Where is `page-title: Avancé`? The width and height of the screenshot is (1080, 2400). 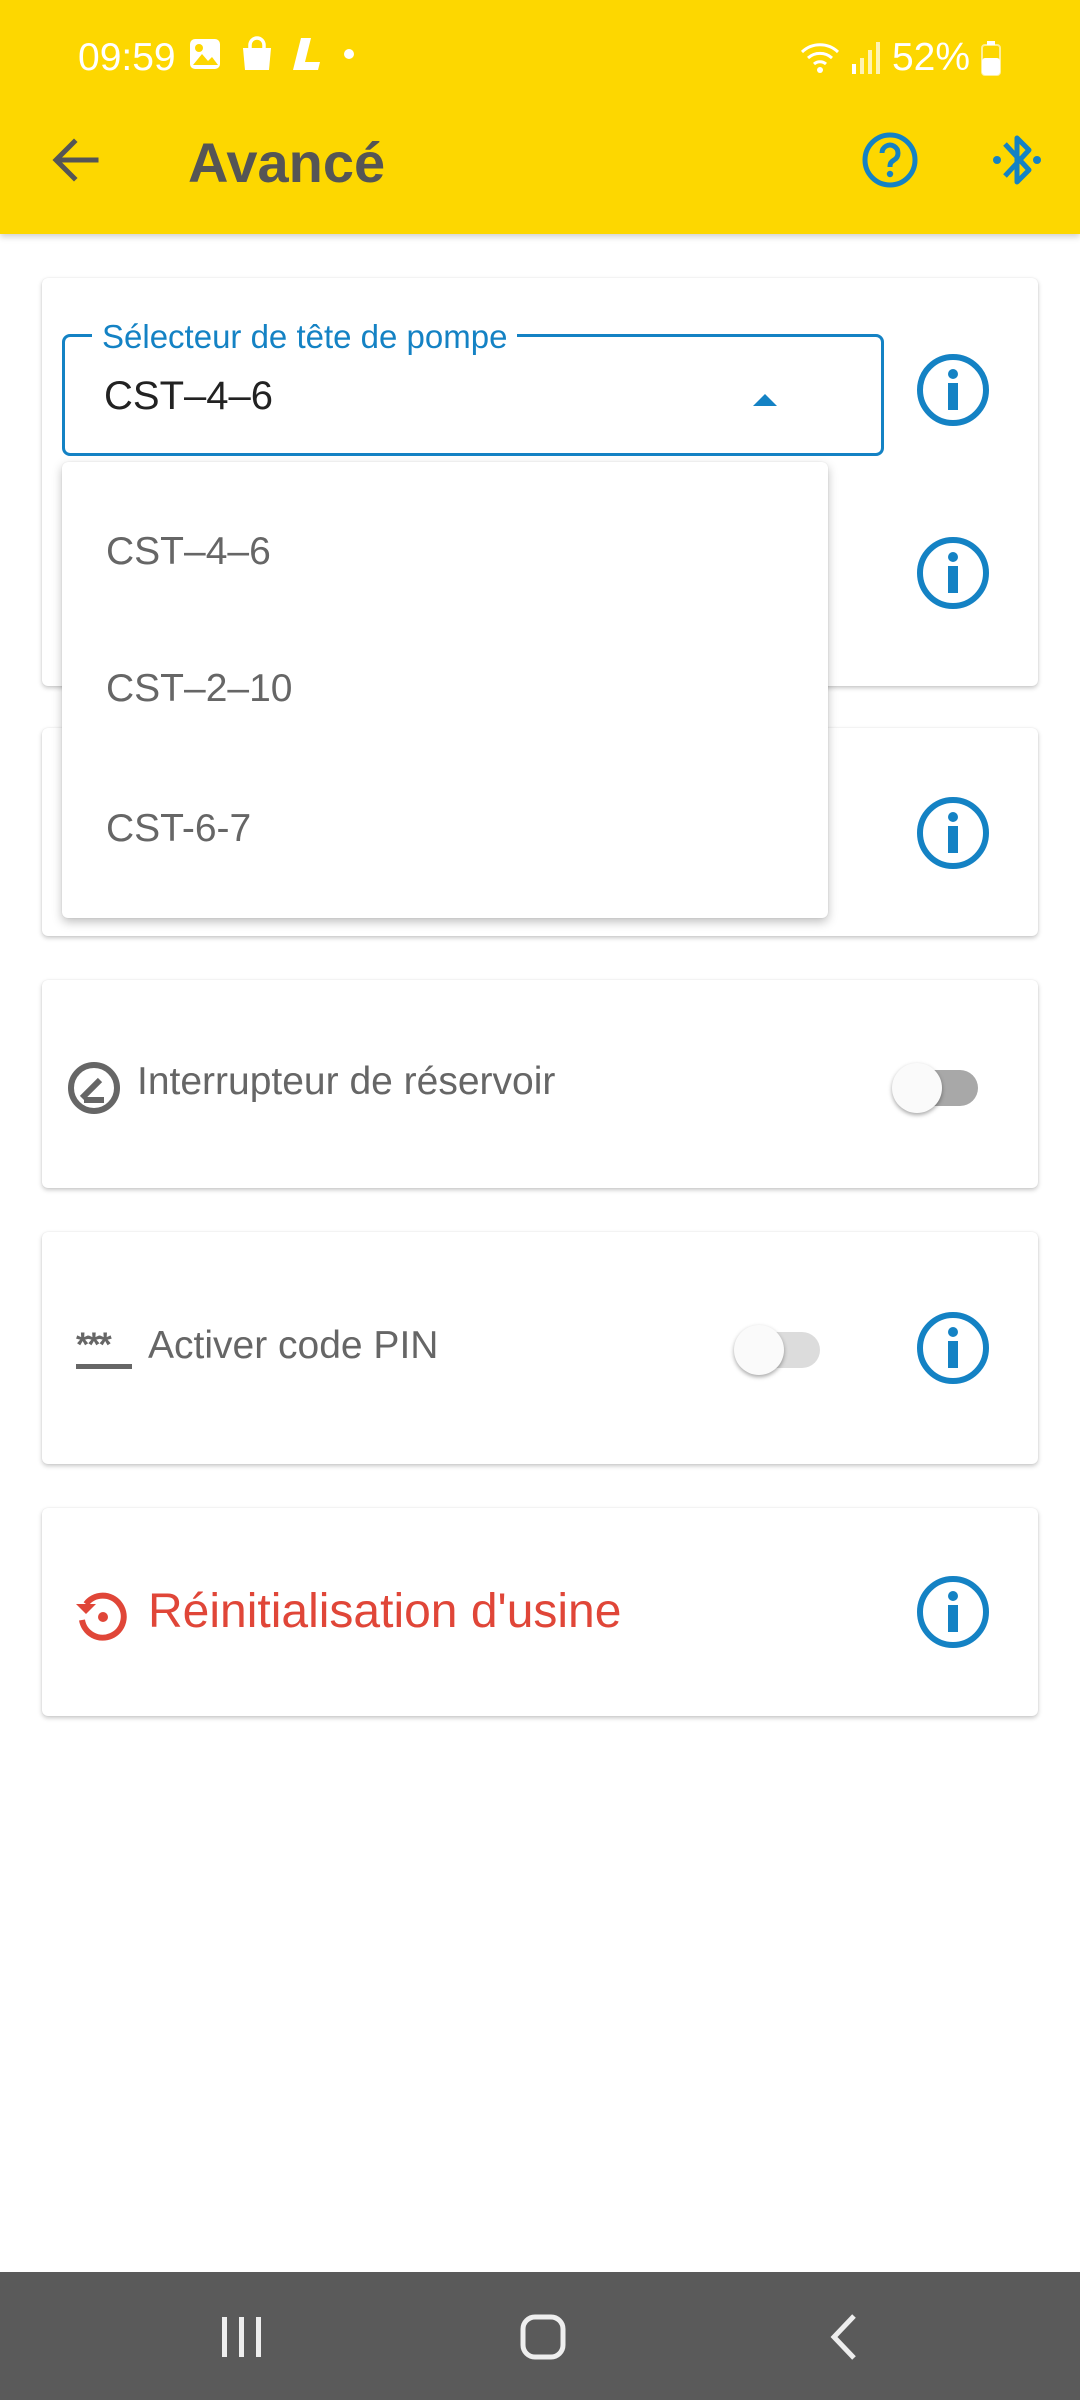
page-title: Avancé is located at coordinates (287, 162).